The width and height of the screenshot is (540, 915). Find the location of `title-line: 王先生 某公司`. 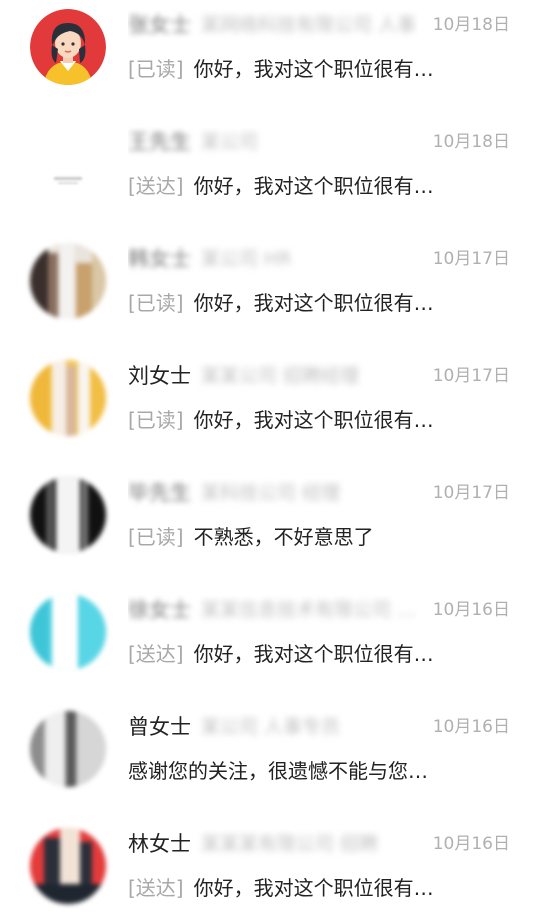

title-line: 王先生 某公司 is located at coordinates (273, 142).